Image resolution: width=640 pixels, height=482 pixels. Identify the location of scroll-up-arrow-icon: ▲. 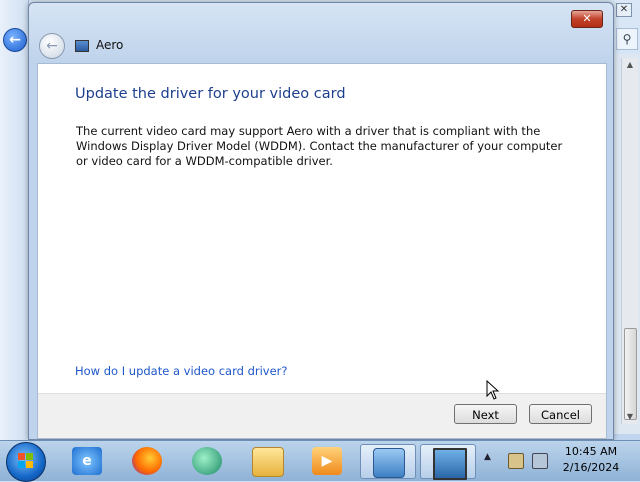
(630, 65).